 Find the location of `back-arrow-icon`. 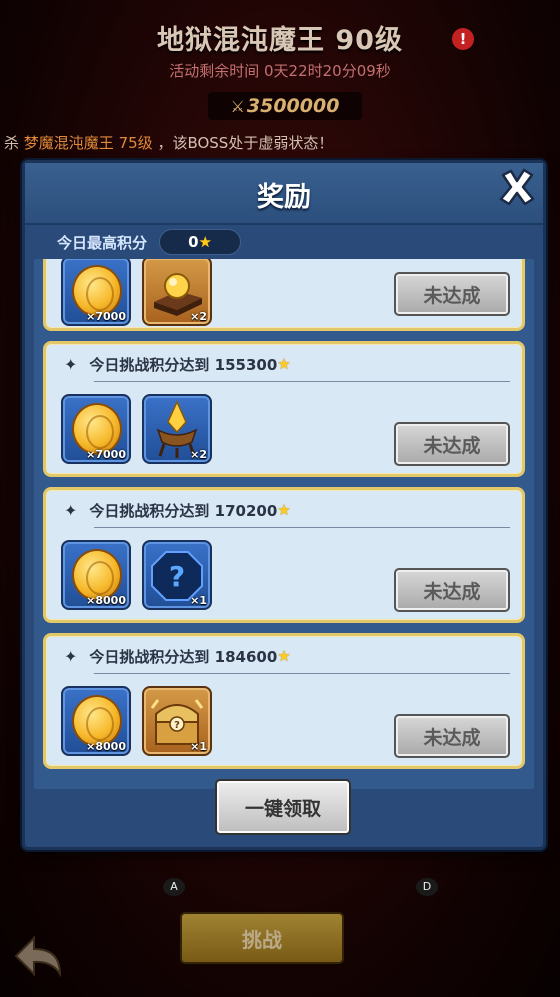

back-arrow-icon is located at coordinates (38, 957).